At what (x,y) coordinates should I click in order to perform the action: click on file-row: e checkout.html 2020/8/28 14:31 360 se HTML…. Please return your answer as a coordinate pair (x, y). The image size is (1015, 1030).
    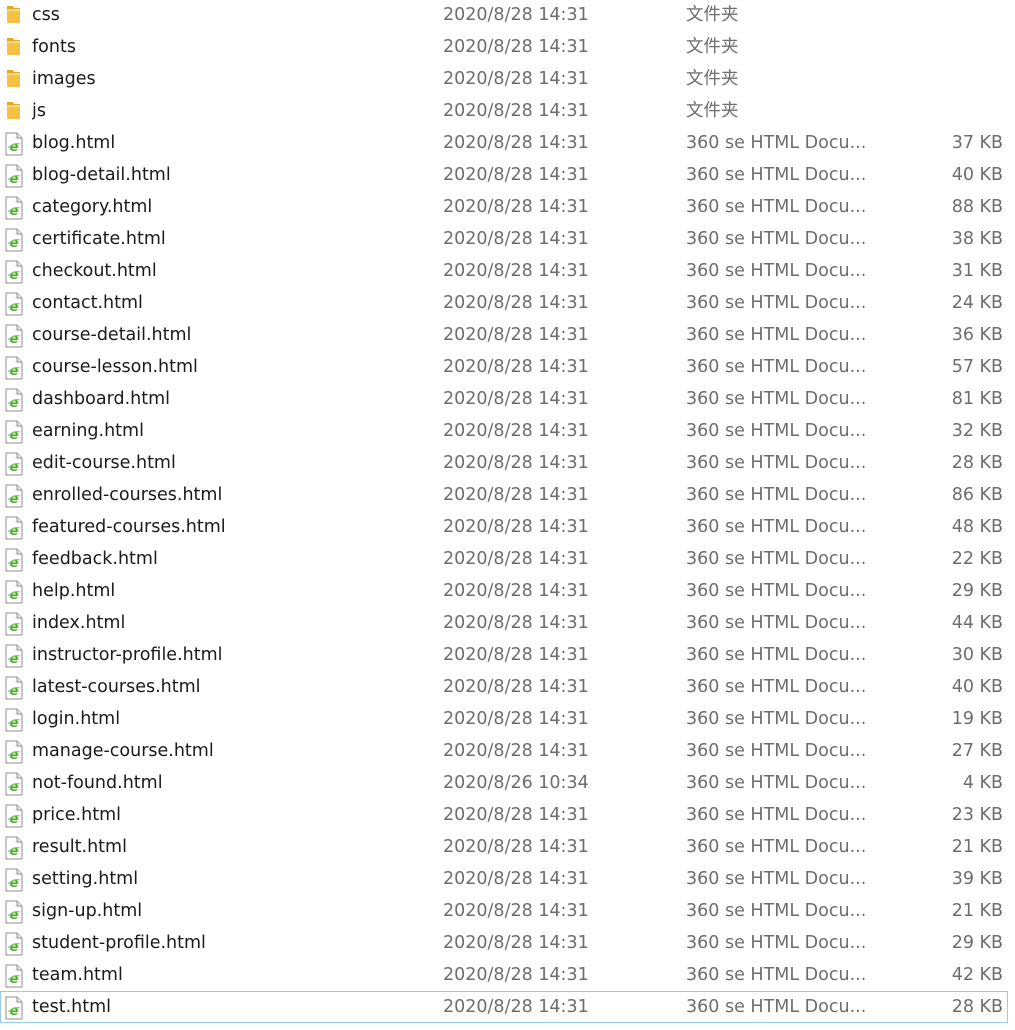
    Looking at the image, I should click on (504, 271).